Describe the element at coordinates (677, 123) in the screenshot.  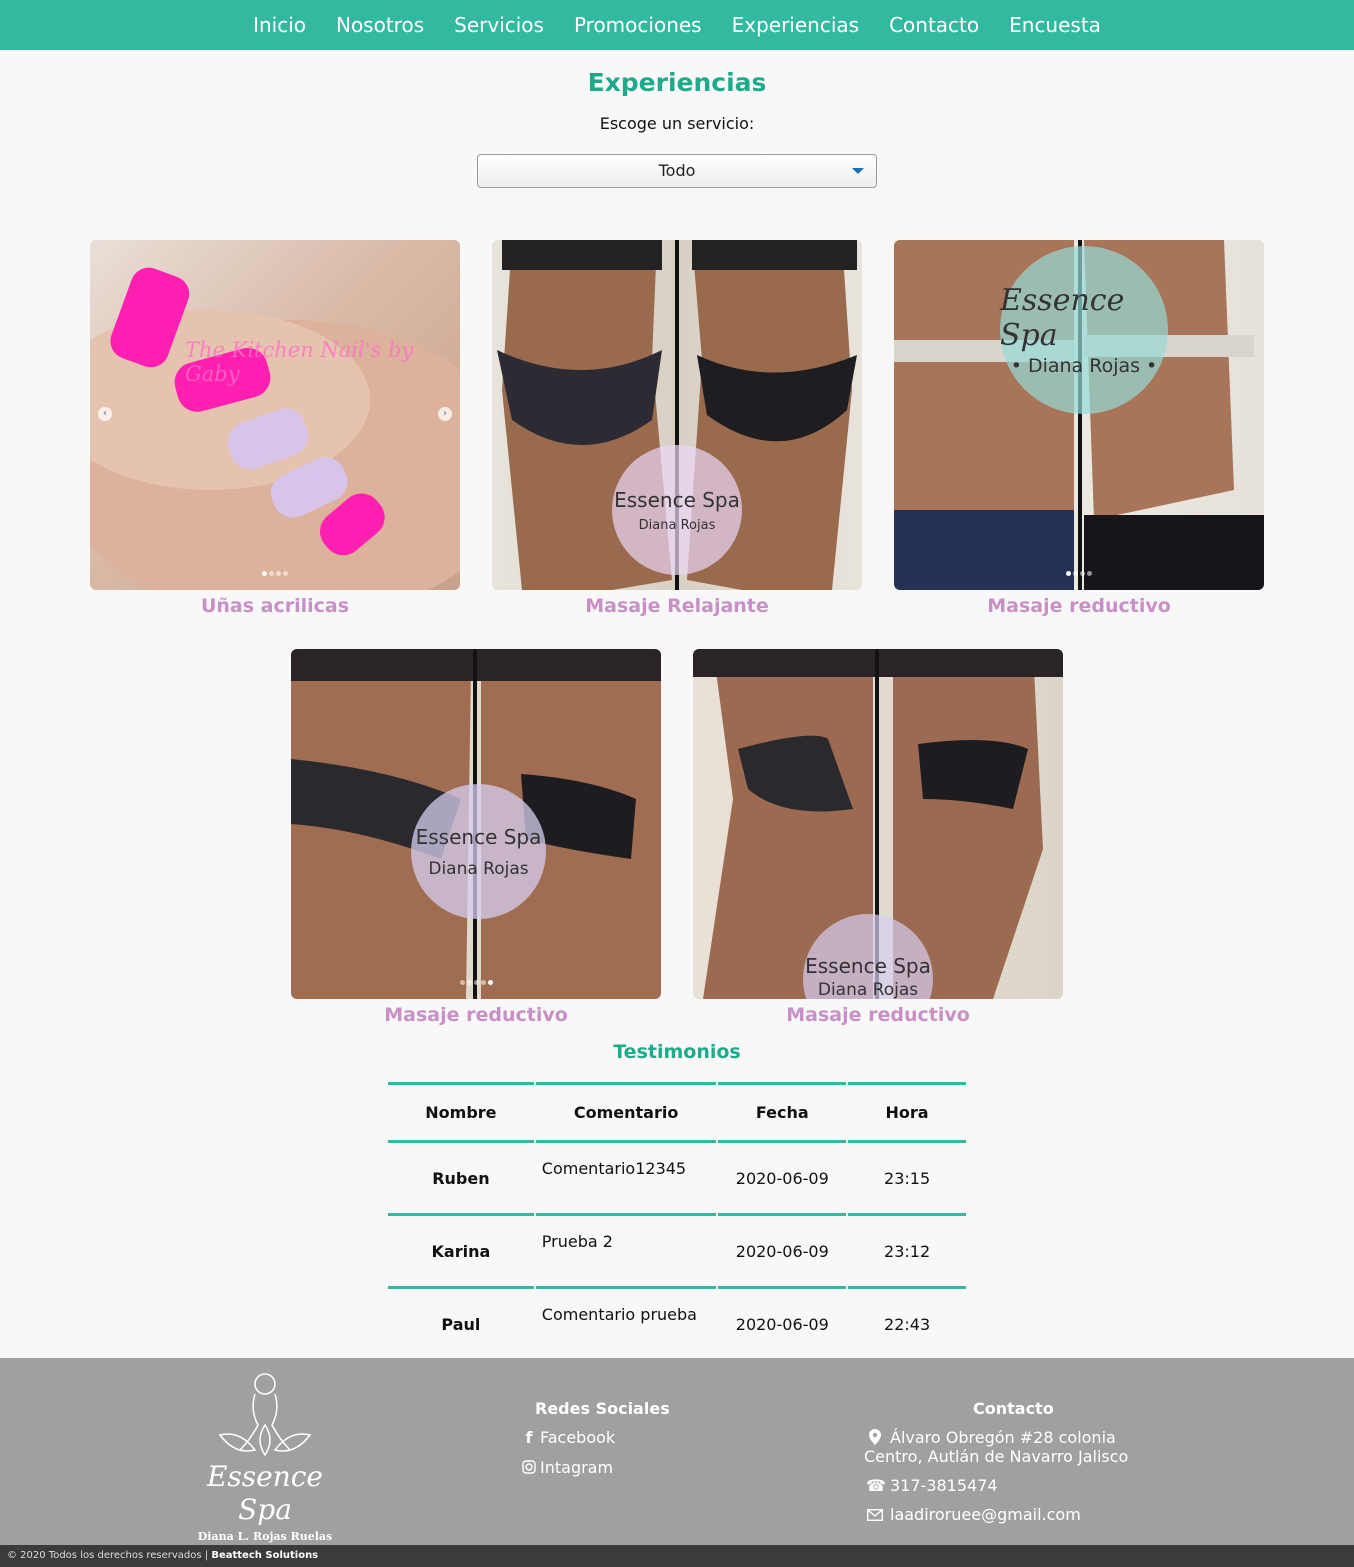
I see `service-select-label: Escoge un servicio:` at that location.